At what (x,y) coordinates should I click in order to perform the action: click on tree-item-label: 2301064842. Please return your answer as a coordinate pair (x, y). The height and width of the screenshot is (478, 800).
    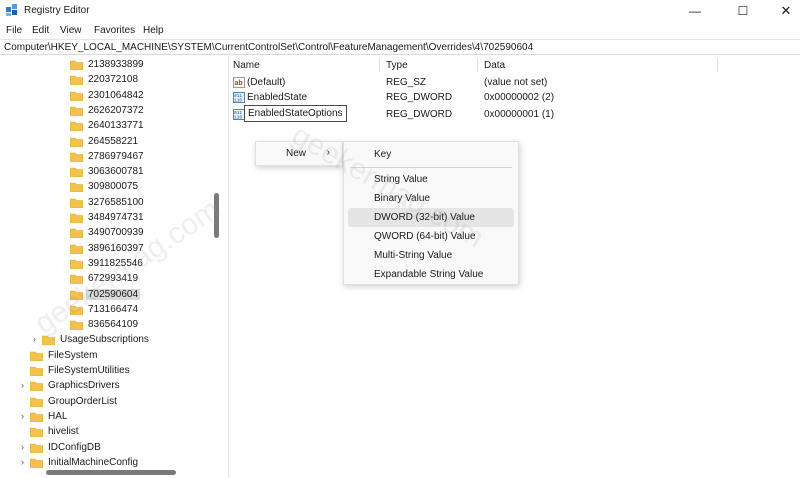
    Looking at the image, I should click on (116, 95).